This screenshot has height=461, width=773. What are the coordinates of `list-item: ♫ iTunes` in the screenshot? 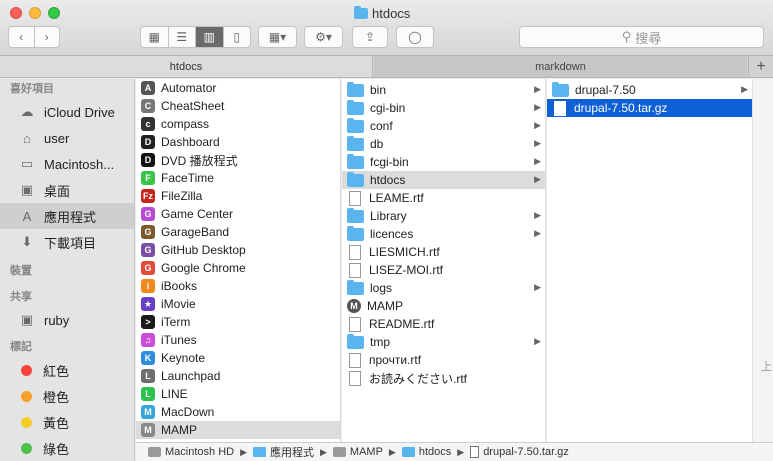 It's located at (238, 340).